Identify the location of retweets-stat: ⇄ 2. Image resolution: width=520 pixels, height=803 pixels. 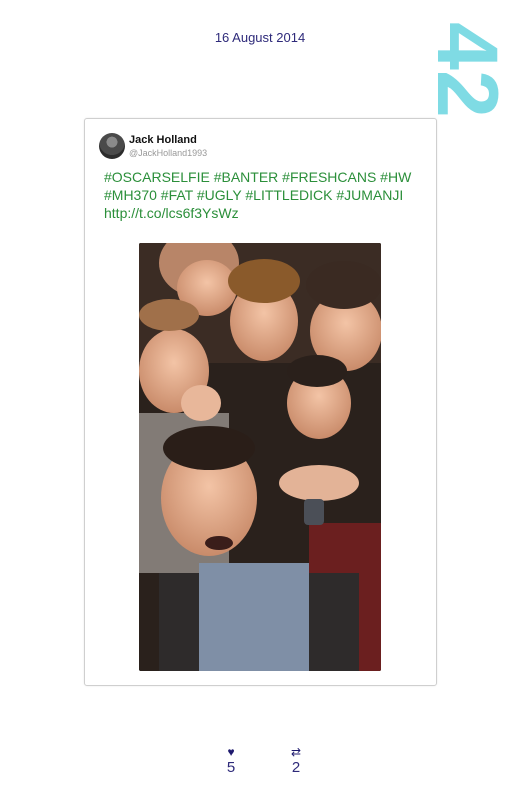
(296, 761).